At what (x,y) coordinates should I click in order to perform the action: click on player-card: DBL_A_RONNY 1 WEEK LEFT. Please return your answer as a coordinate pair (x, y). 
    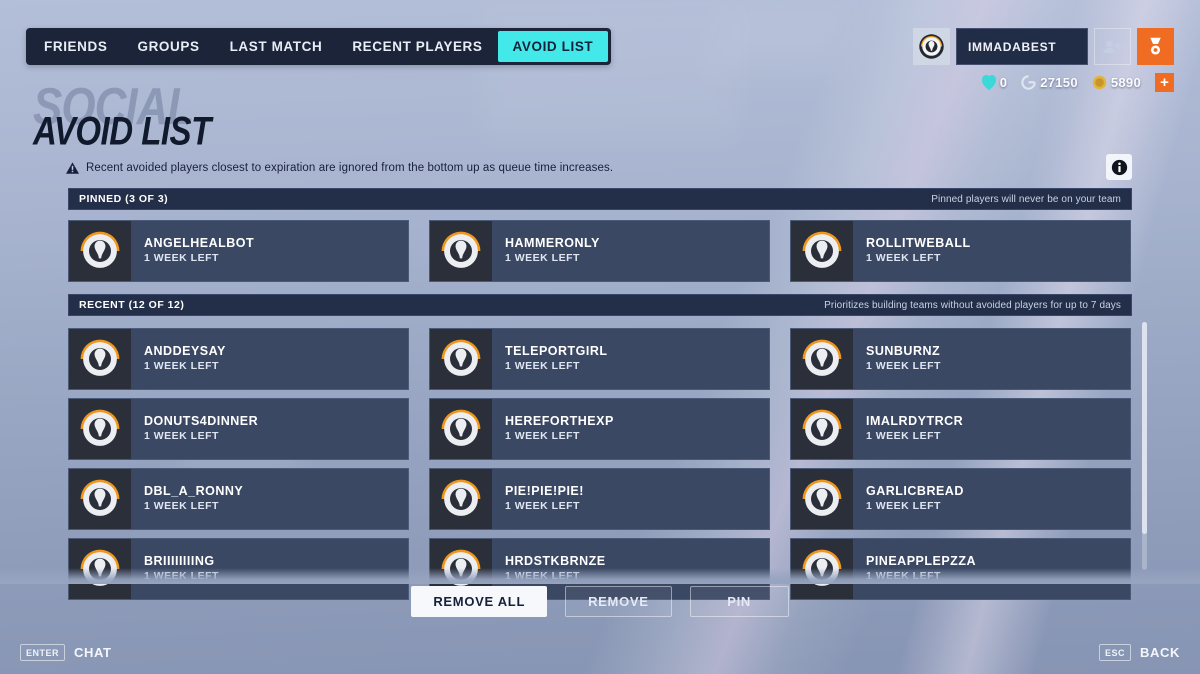
    Looking at the image, I should click on (238, 499).